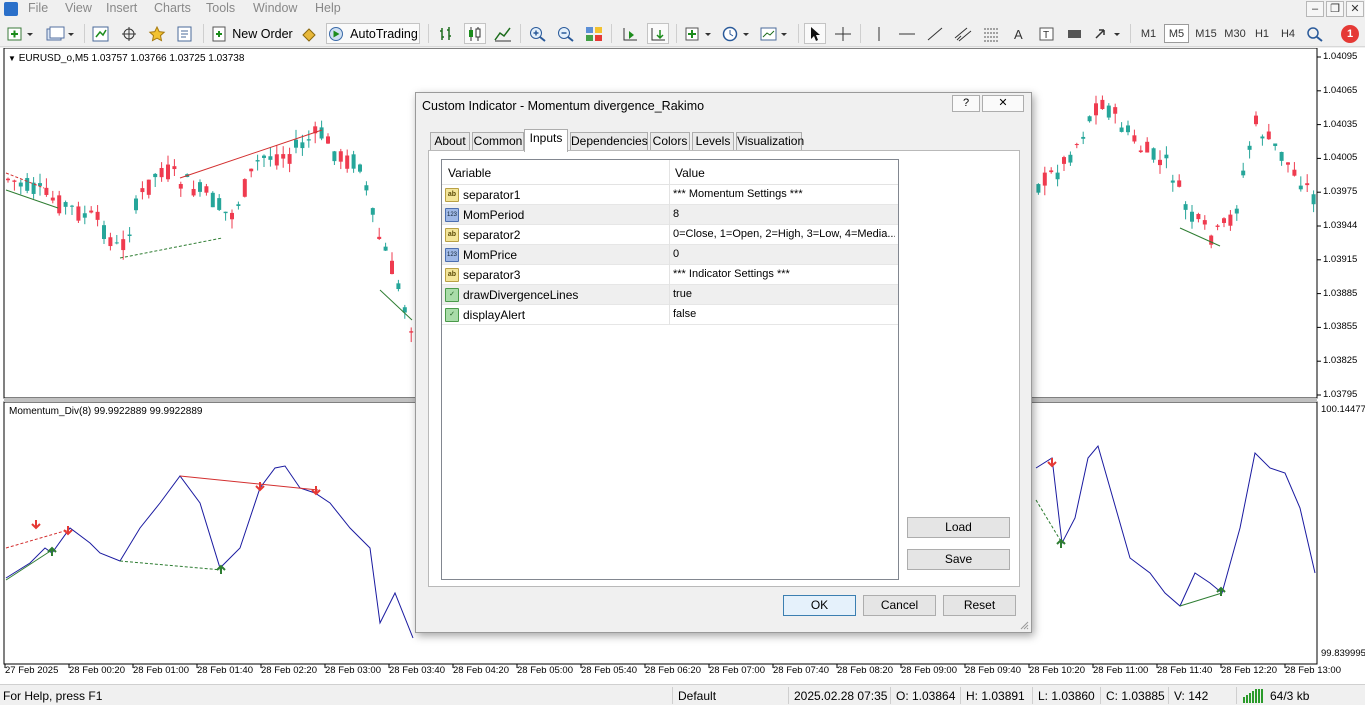 The width and height of the screenshot is (1365, 705). Describe the element at coordinates (958, 527) in the screenshot. I see `load-button: Load` at that location.